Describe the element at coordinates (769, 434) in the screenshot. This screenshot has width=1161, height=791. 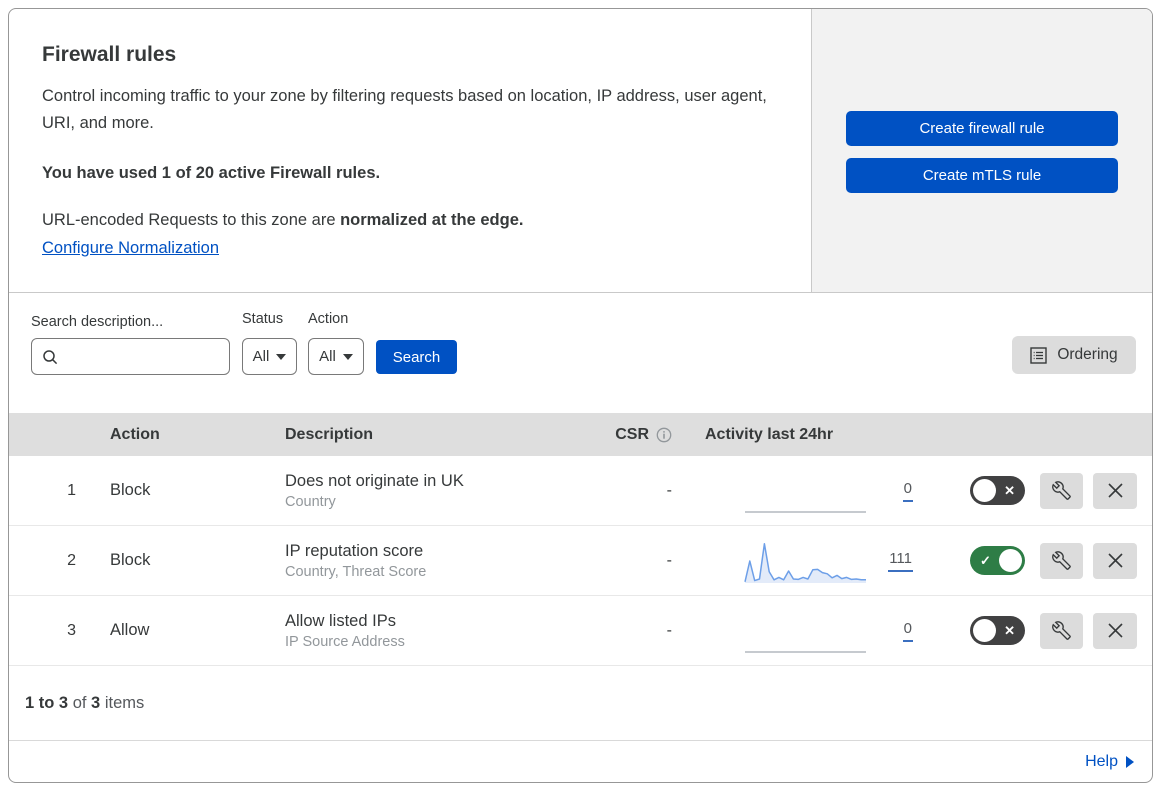
I see `activity-column-header: Activity last 24hr` at that location.